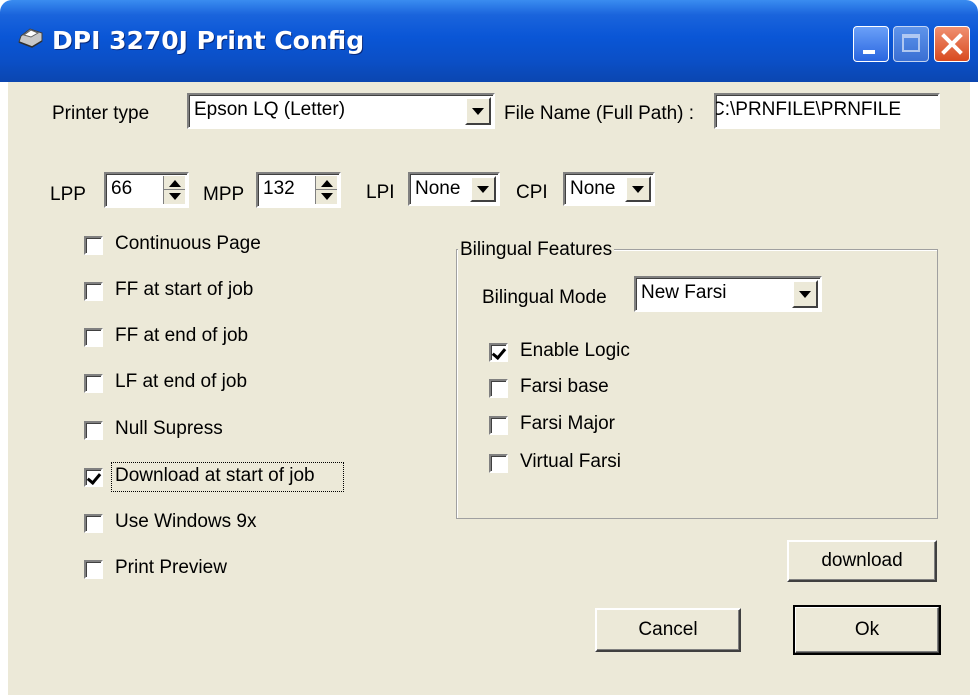 Image resolution: width=978 pixels, height=695 pixels. Describe the element at coordinates (184, 290) in the screenshot. I see `option-label: FF at start of job` at that location.